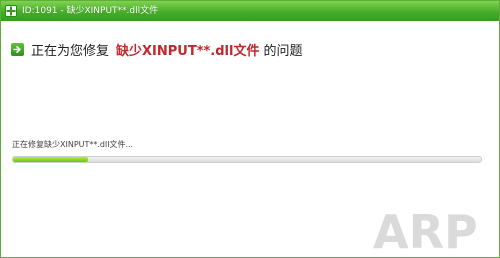 This screenshot has height=258, width=500. Describe the element at coordinates (247, 159) in the screenshot. I see `progress-bar` at that location.